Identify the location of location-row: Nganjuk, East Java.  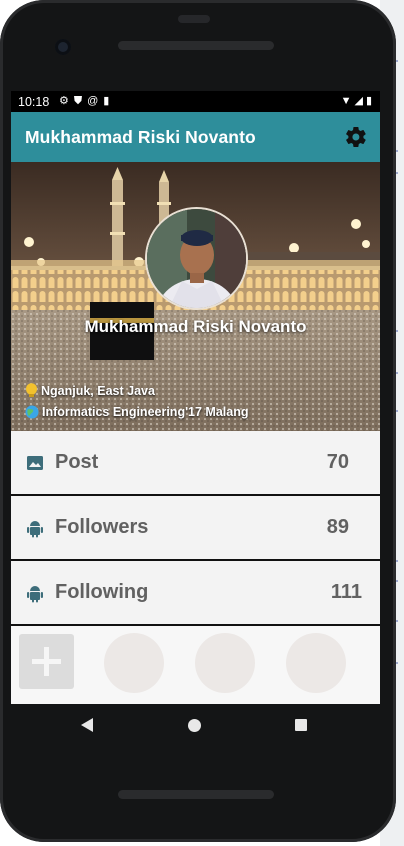
(90, 390).